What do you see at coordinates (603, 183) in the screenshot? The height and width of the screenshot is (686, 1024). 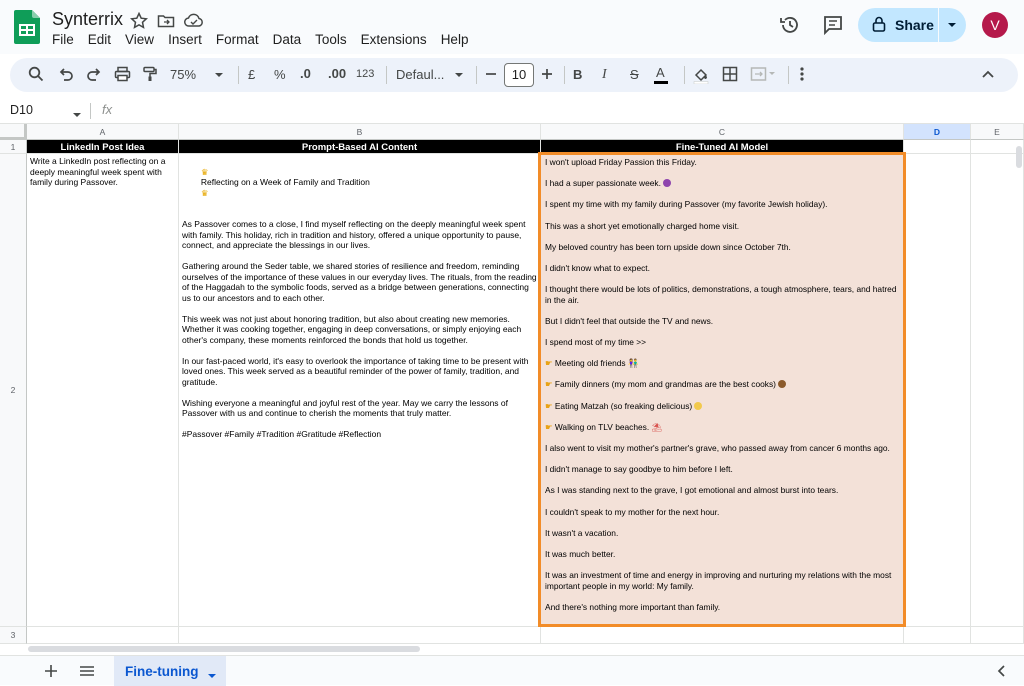 I see `fine-tuned-line-text: I had a super passionate week.` at bounding box center [603, 183].